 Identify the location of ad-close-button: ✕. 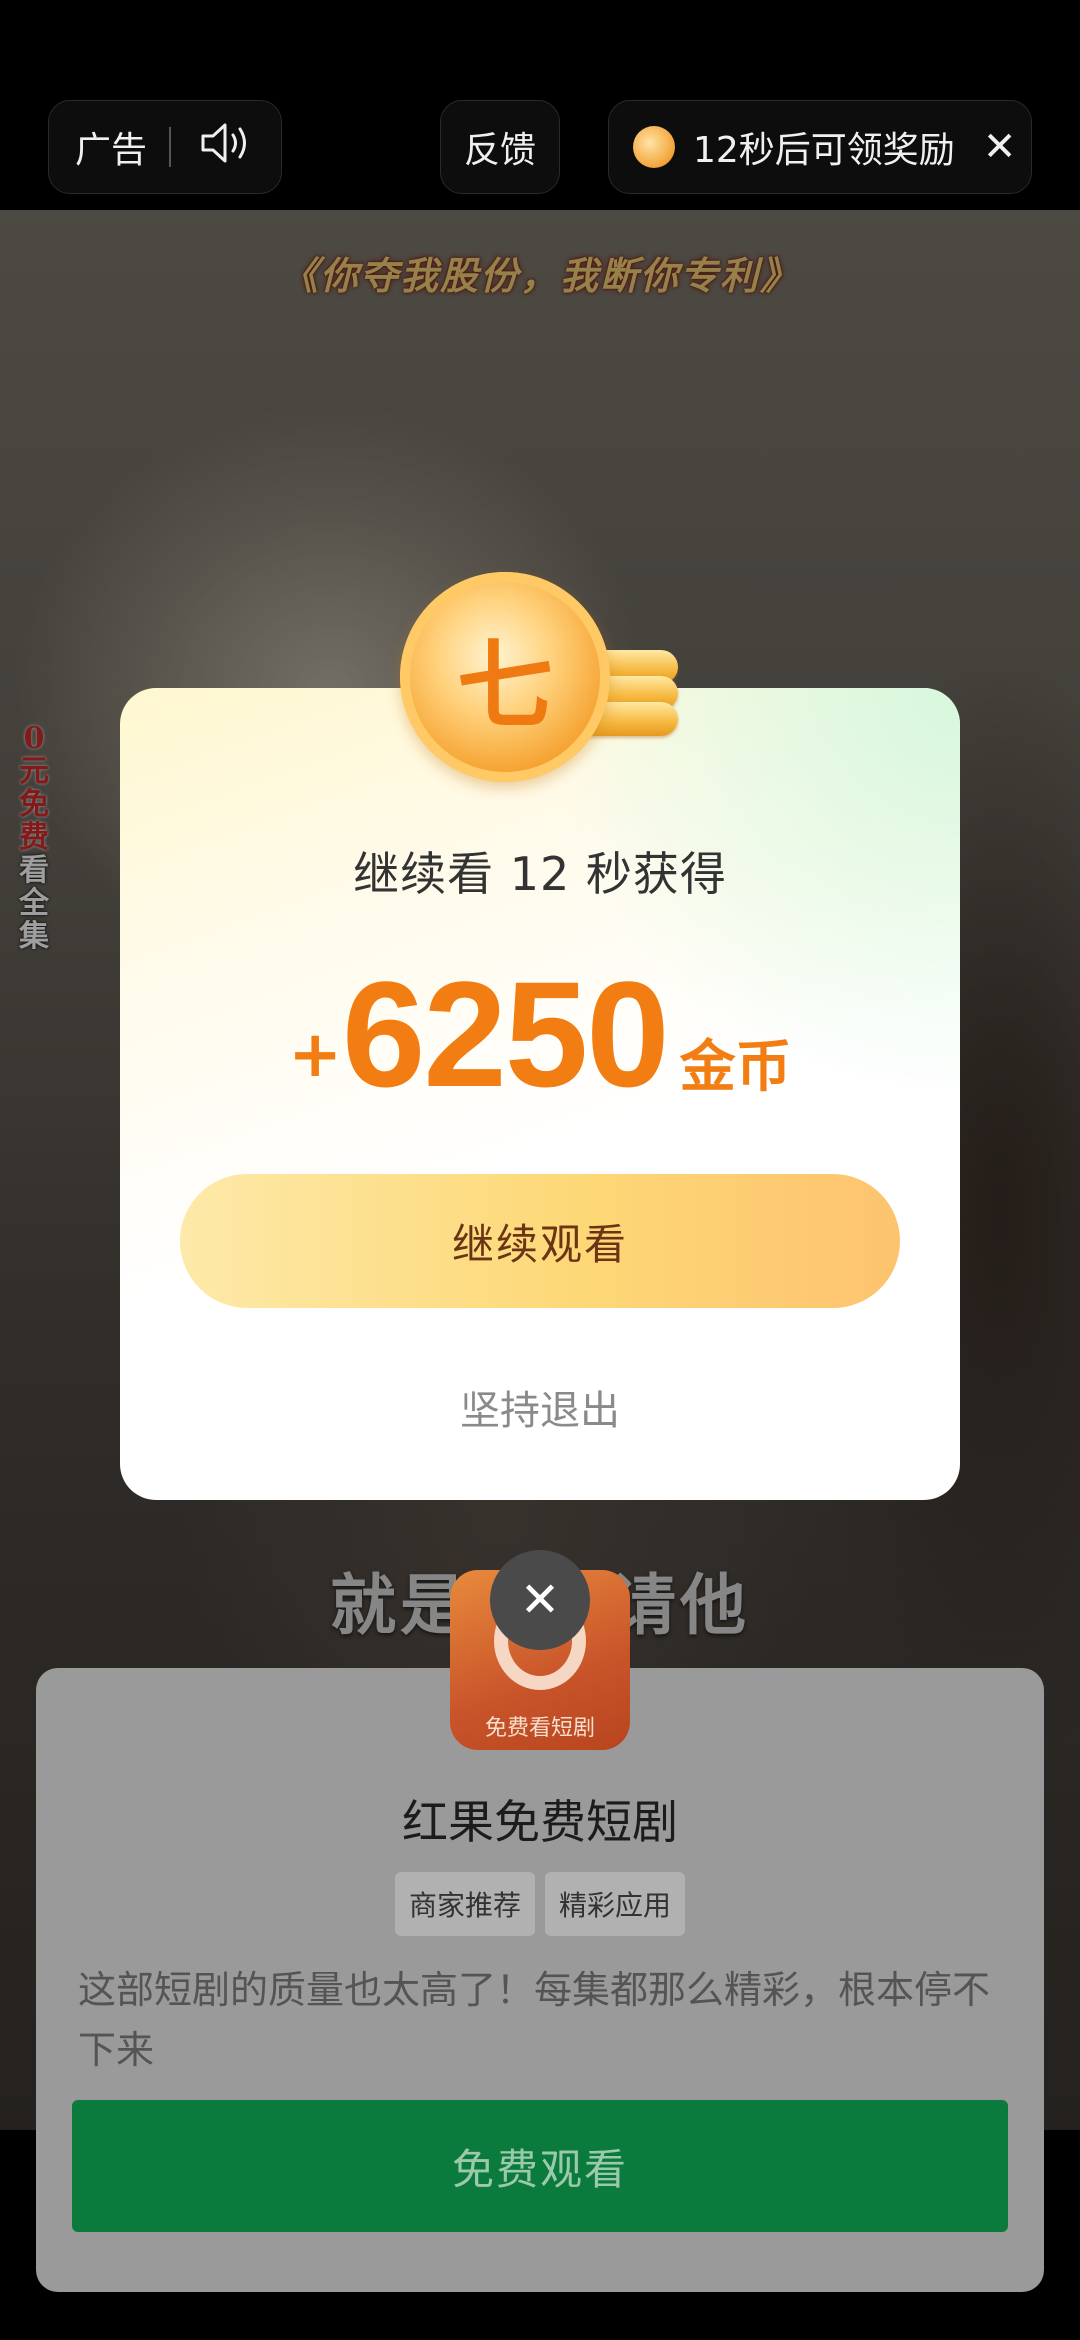
(540, 1600).